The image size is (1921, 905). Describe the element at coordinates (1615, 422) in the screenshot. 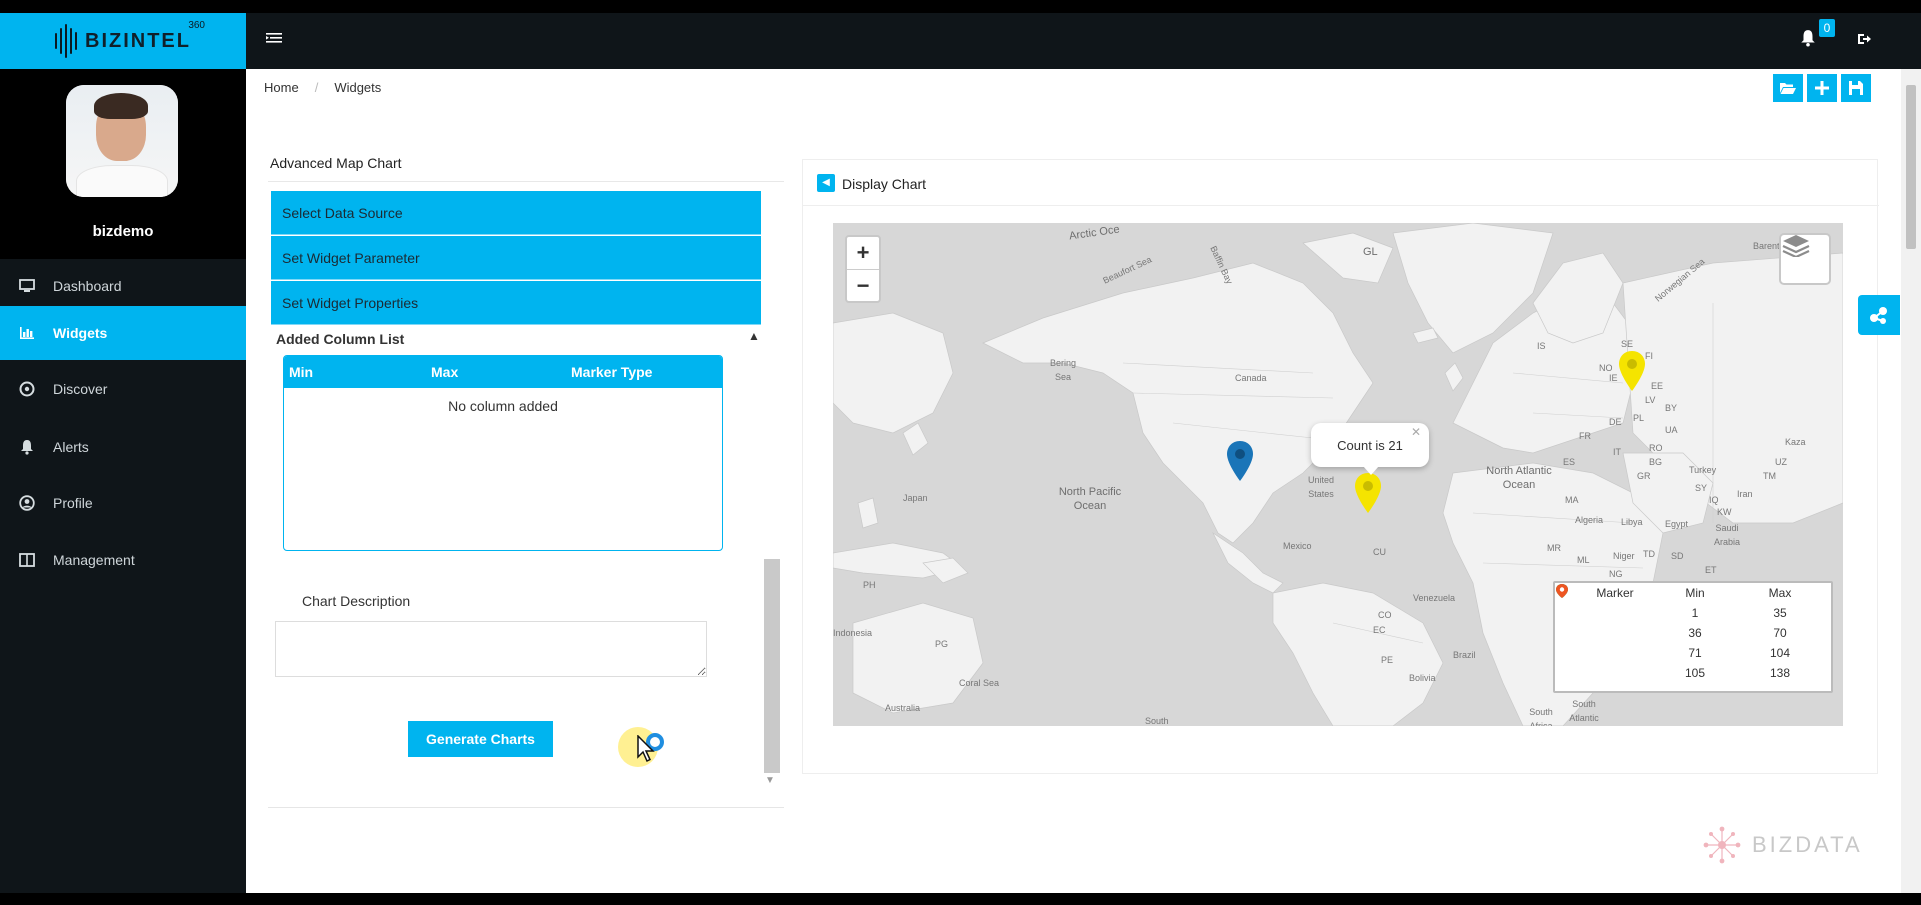

I see `map-label: DE` at that location.